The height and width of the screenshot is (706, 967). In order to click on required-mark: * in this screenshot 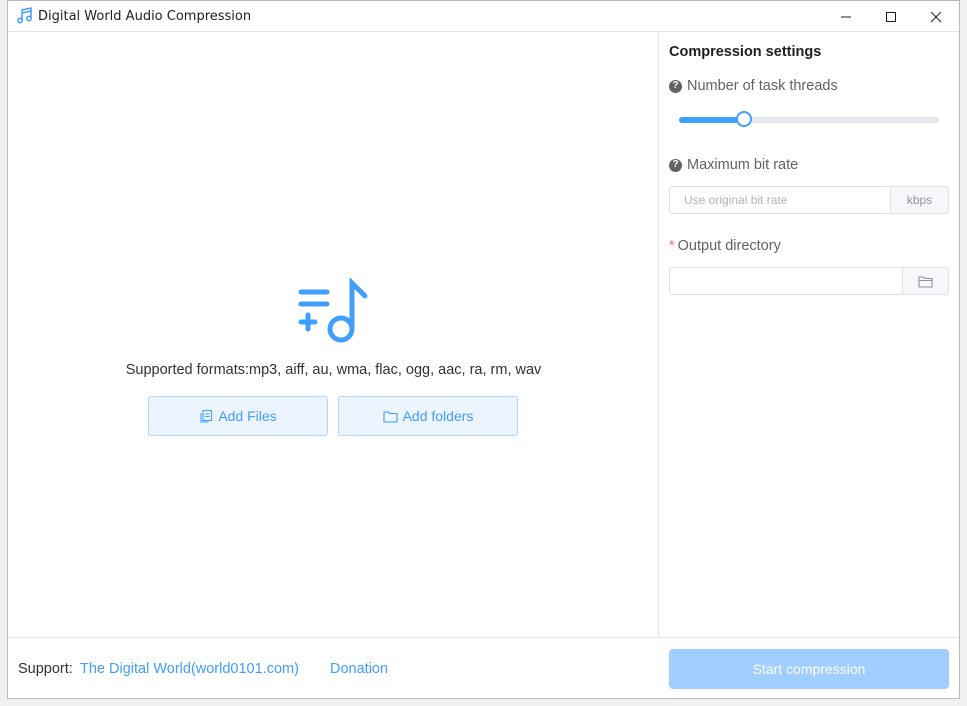, I will do `click(672, 246)`.